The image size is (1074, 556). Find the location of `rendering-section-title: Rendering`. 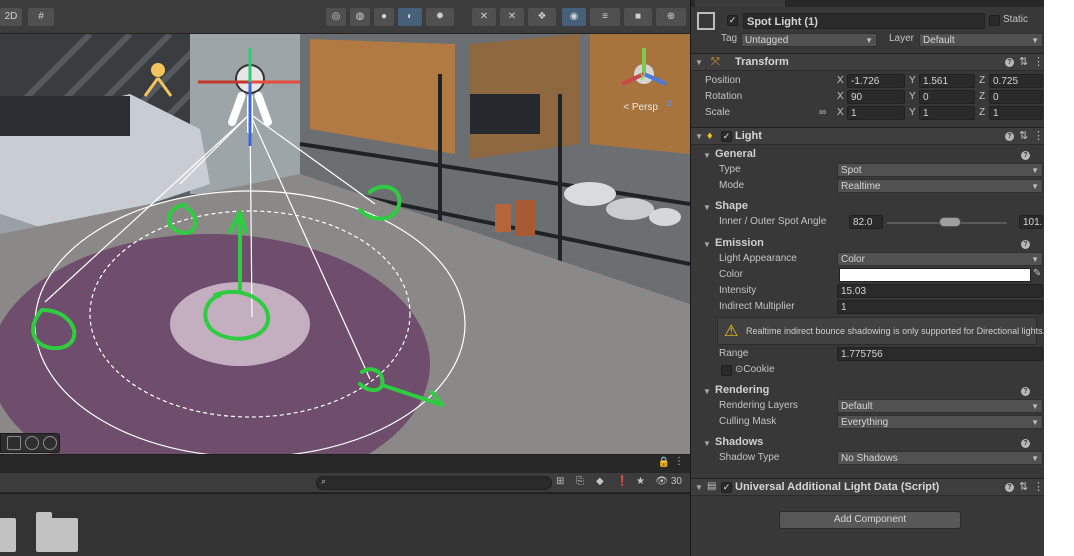

rendering-section-title: Rendering is located at coordinates (742, 390).